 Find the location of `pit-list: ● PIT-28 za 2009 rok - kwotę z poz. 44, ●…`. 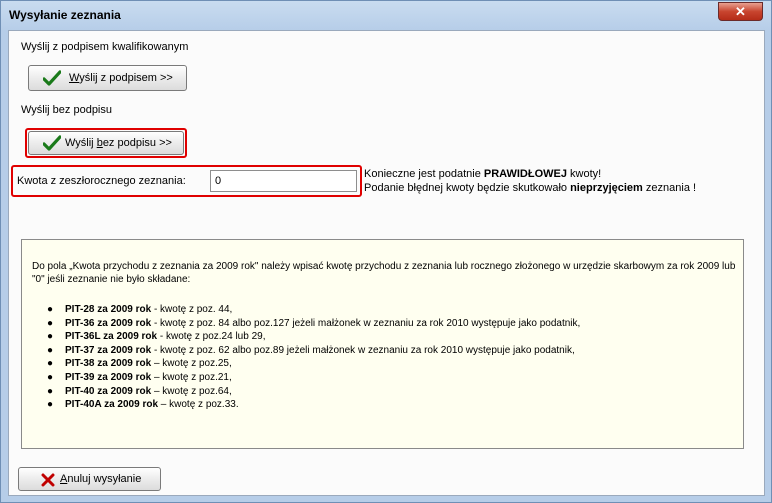

pit-list: ● PIT-28 za 2009 rok - kwotę z poz. 44, ●… is located at coordinates (313, 357).